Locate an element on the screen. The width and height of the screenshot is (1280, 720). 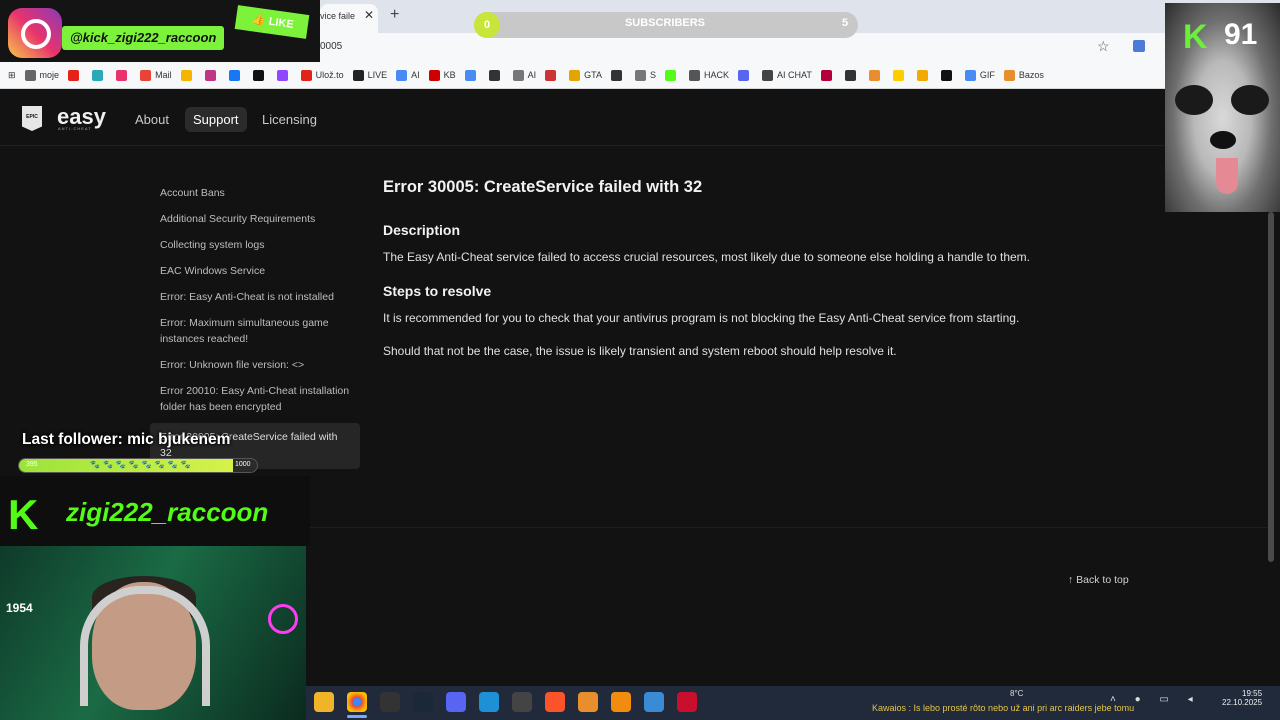
sidebar-item-system-logs: Collecting system logs is located at coordinates (255, 248).